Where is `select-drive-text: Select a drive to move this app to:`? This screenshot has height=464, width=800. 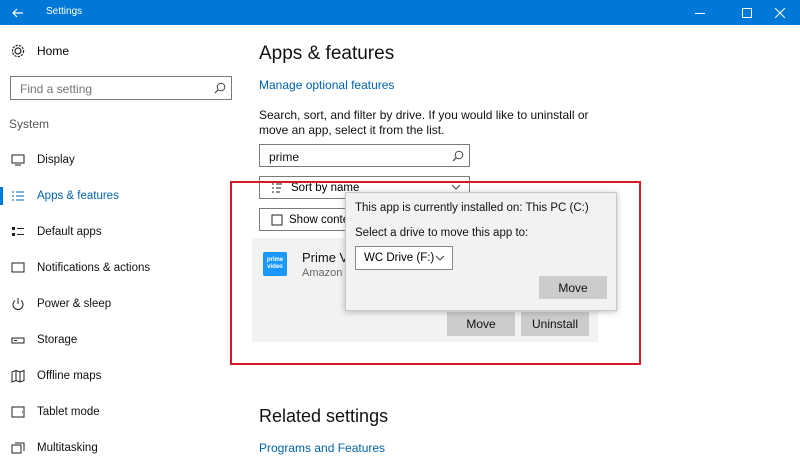
select-drive-text: Select a drive to move this app to: is located at coordinates (442, 233).